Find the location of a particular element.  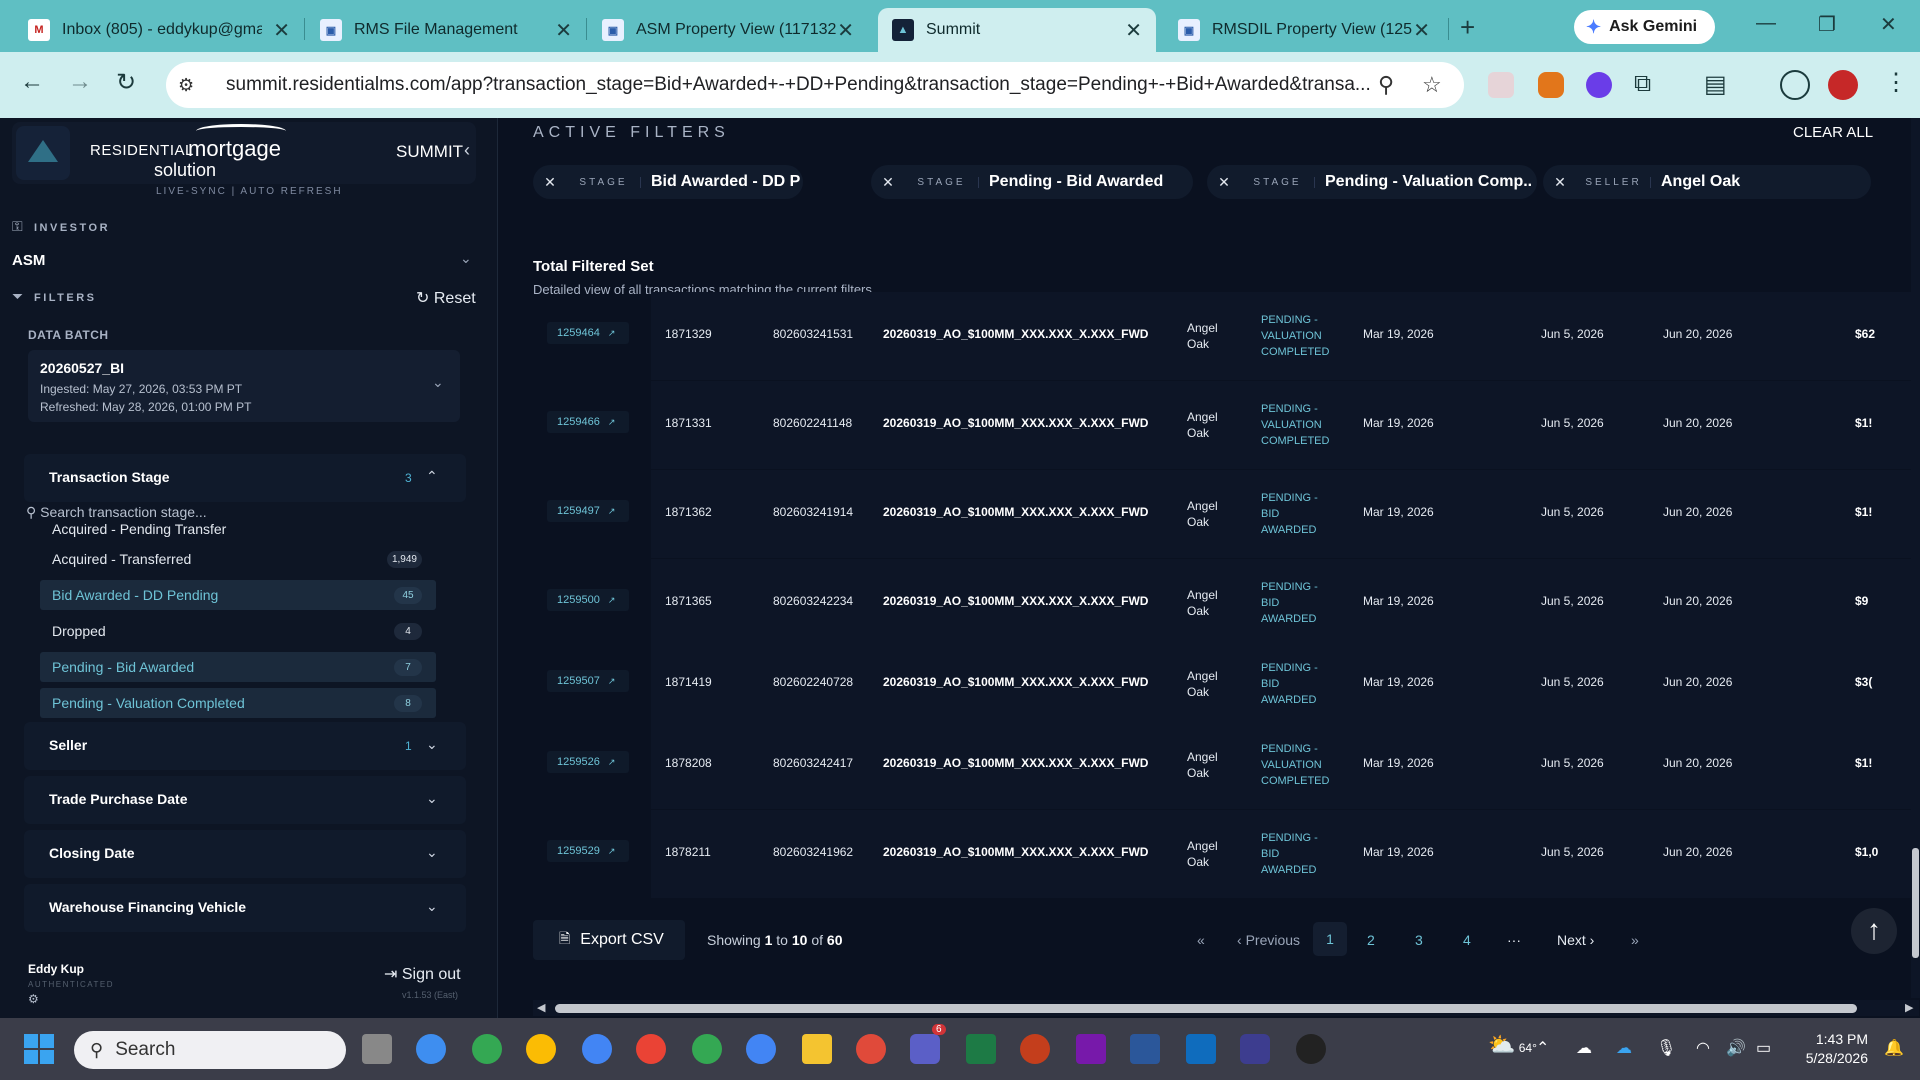

warehouse-financing-vehicle-panel: Warehouse Financing Vehicle ⌄ is located at coordinates (245, 908).